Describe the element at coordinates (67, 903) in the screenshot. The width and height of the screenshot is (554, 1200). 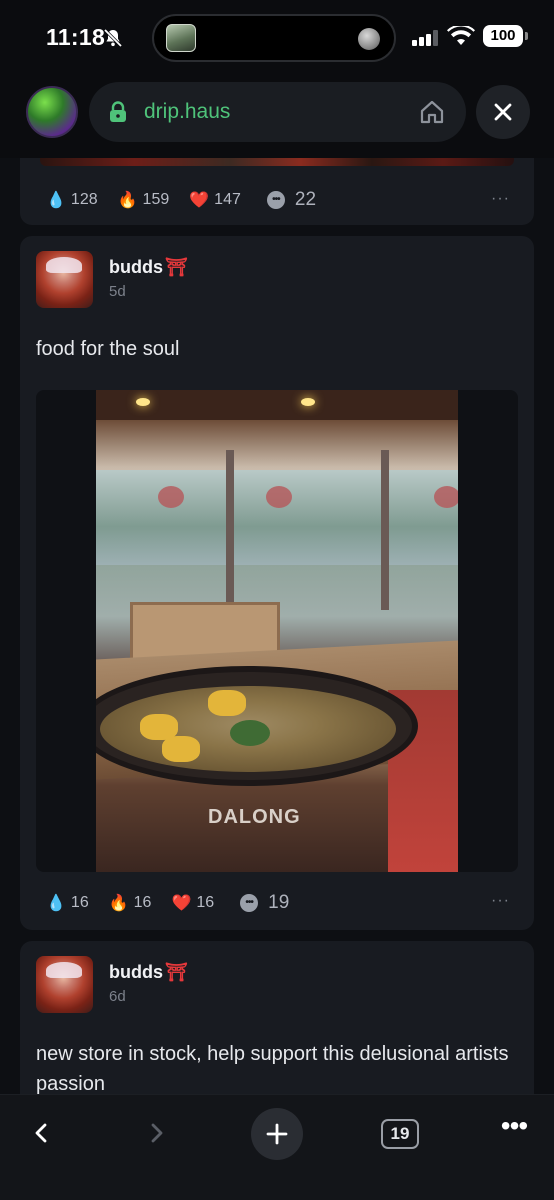
I see `drop-reaction: 💧 16` at that location.